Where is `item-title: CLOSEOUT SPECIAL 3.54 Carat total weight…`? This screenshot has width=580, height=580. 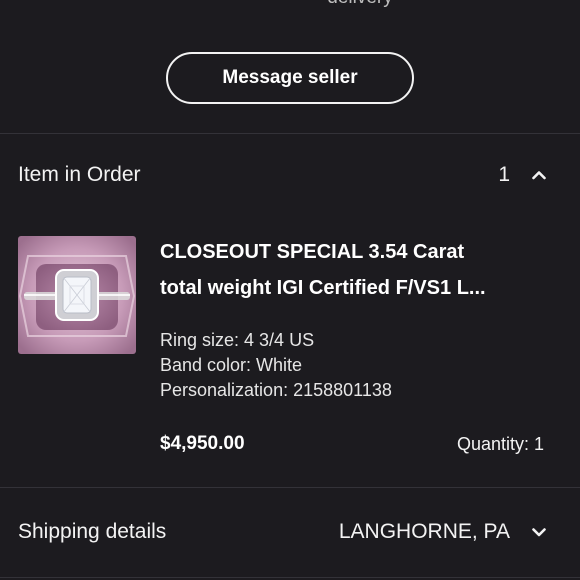 item-title: CLOSEOUT SPECIAL 3.54 Carat total weight… is located at coordinates (357, 270).